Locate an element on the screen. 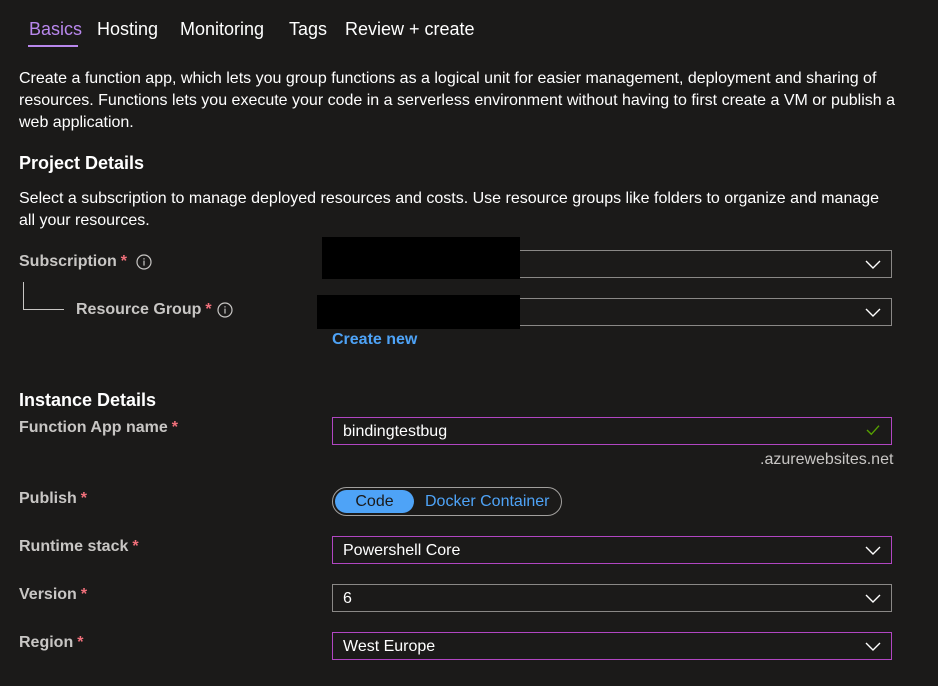 The width and height of the screenshot is (938, 686). region-label: Region * is located at coordinates (51, 643).